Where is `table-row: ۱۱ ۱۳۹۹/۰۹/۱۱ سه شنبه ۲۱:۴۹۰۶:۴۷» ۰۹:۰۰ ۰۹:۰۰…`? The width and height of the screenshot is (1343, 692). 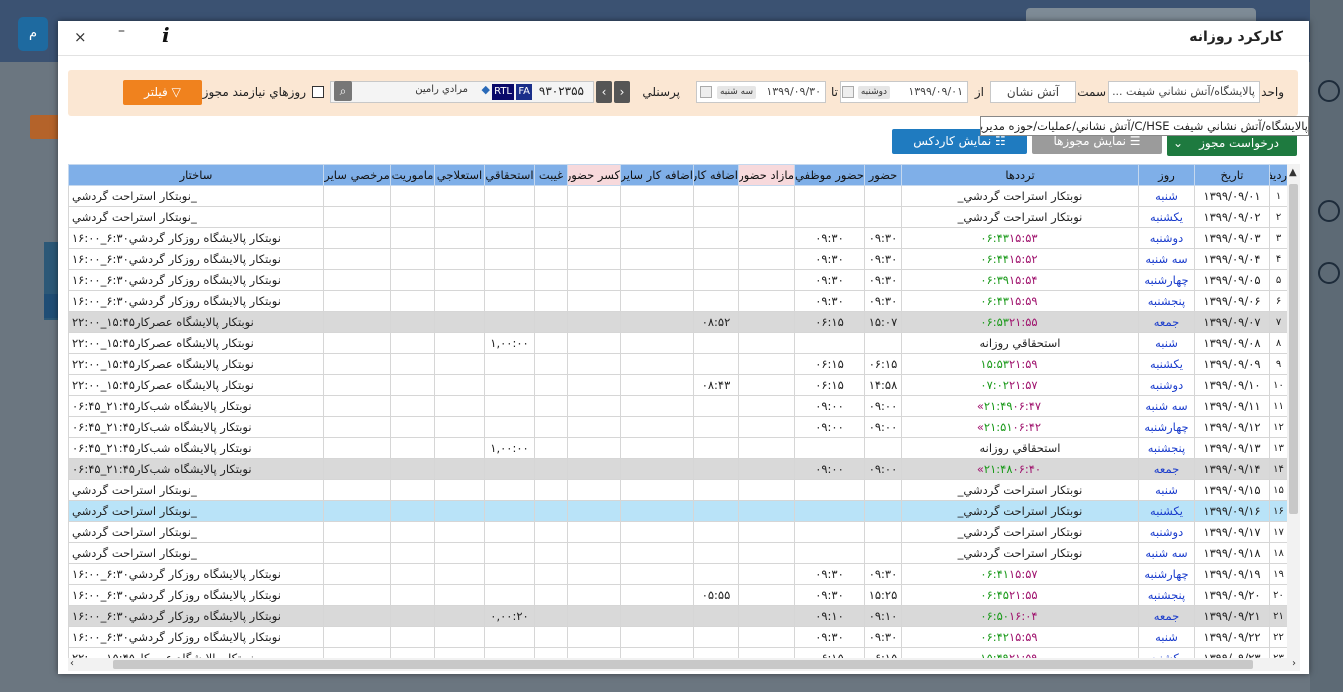 table-row: ۱۱ ۱۳۹۹/۰۹/۱۱ سه شنبه ۲۱:۴۹۰۶:۴۷» ۰۹:۰۰ ۰۹:۰۰… is located at coordinates (677, 406).